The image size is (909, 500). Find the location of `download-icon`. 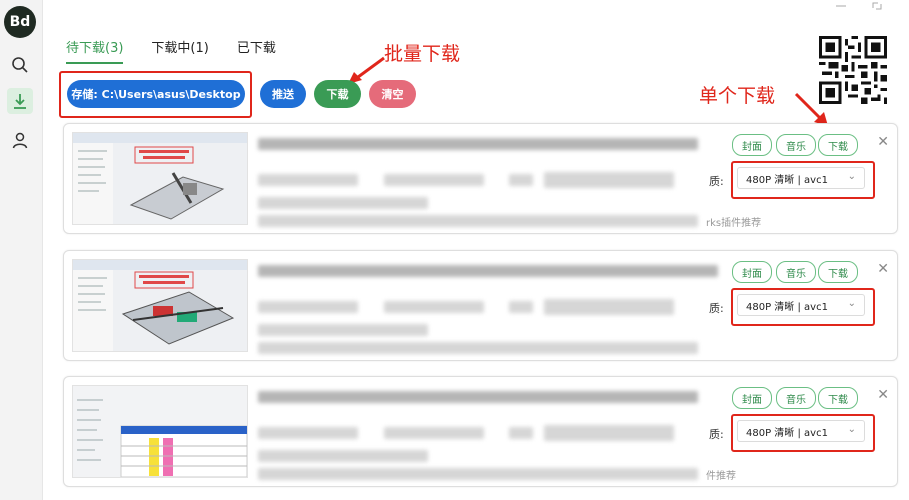

download-icon is located at coordinates (20, 101).